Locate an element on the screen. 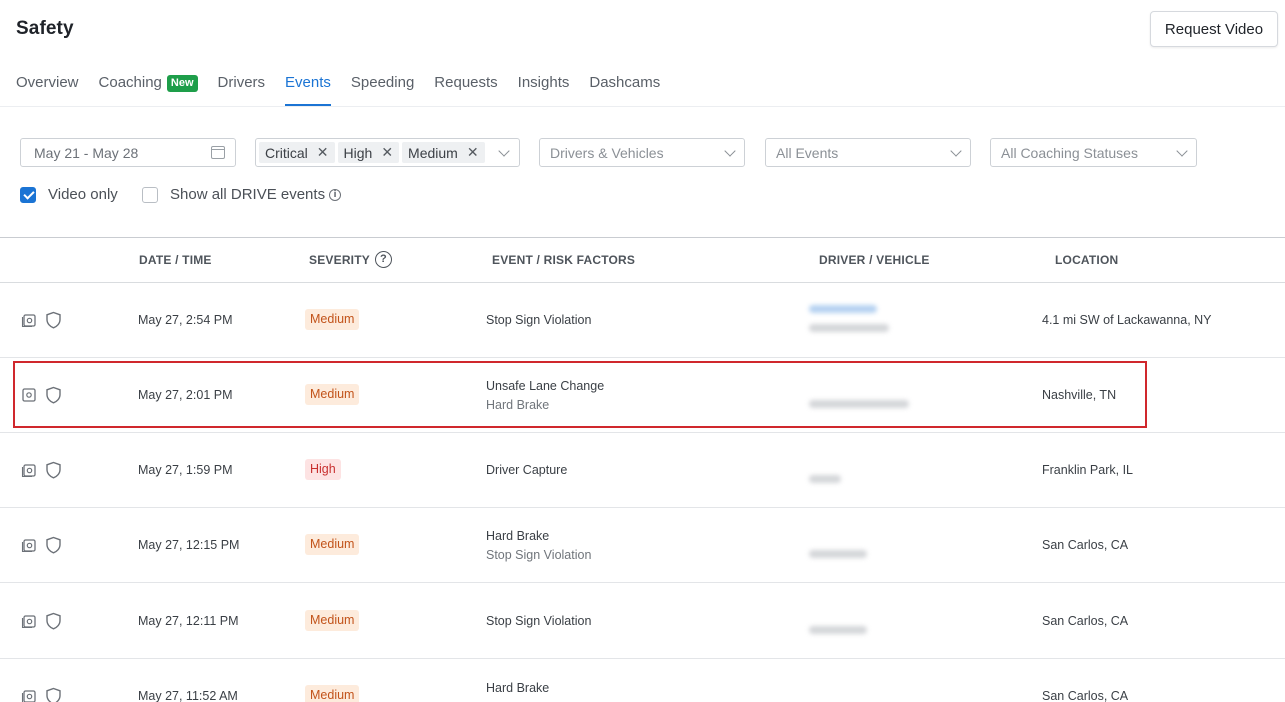 The width and height of the screenshot is (1285, 702). events-select: All Events is located at coordinates (868, 152).